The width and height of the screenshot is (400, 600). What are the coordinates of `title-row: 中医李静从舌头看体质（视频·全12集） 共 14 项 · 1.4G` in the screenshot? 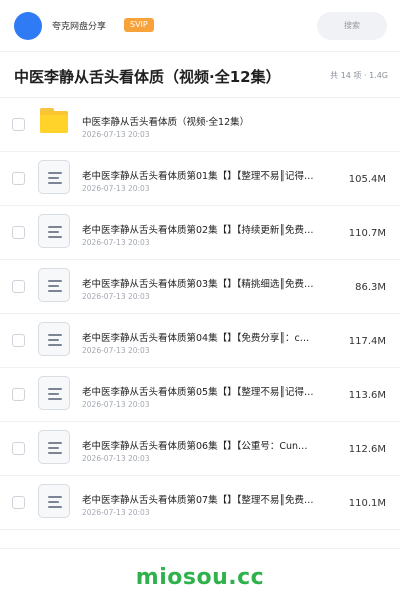 It's located at (200, 75).